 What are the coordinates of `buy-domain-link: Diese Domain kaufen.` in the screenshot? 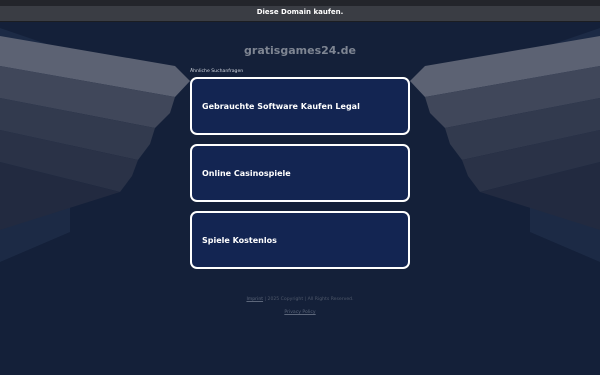 It's located at (300, 12).